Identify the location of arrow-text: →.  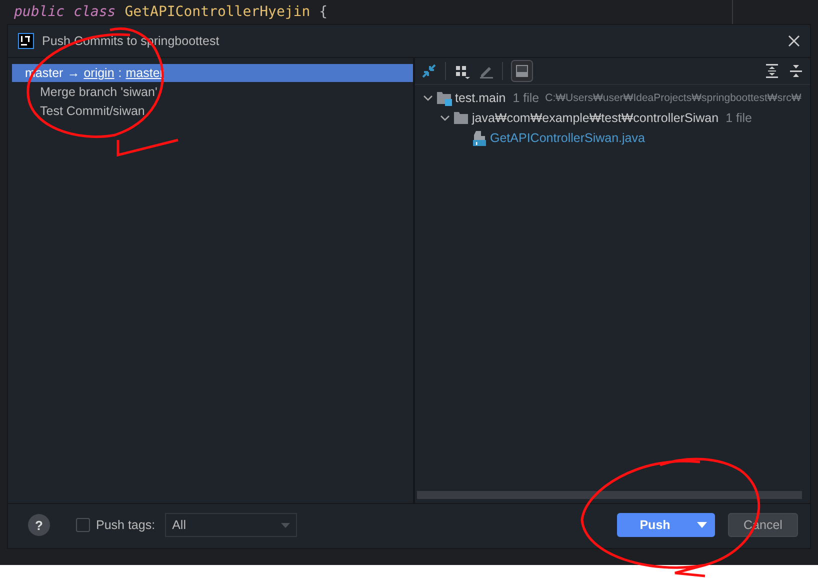
(73, 73).